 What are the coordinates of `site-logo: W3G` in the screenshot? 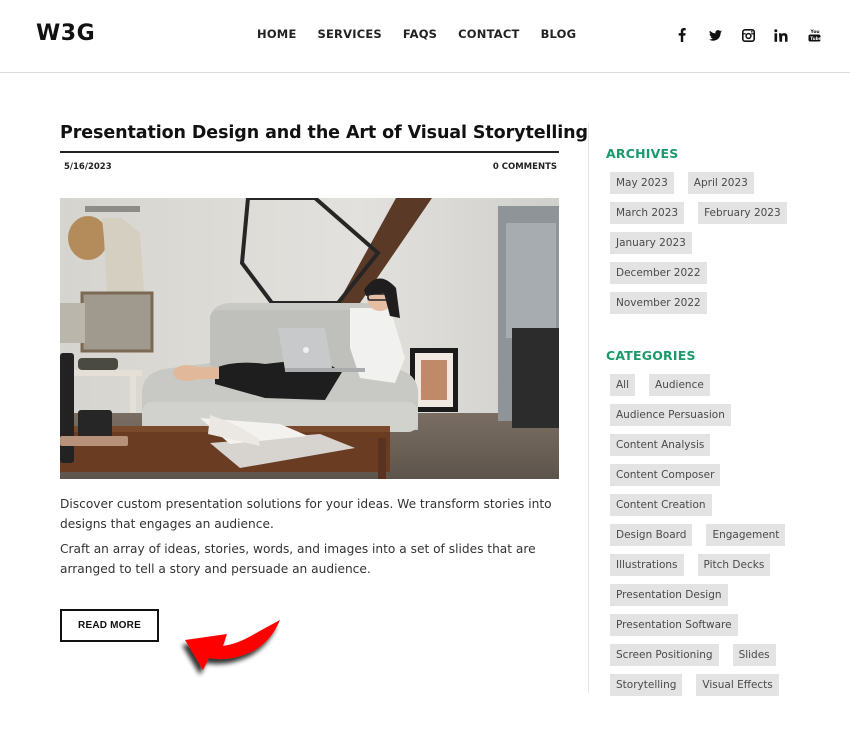 It's located at (65, 33).